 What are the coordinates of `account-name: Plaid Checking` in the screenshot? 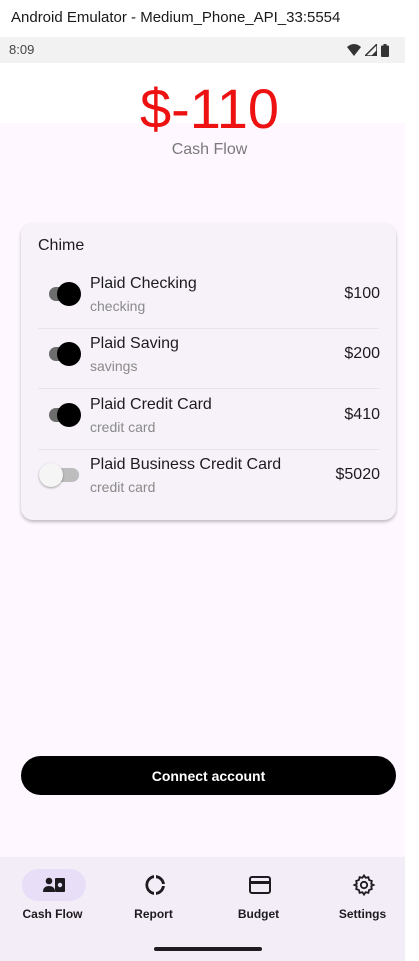 It's located at (143, 283).